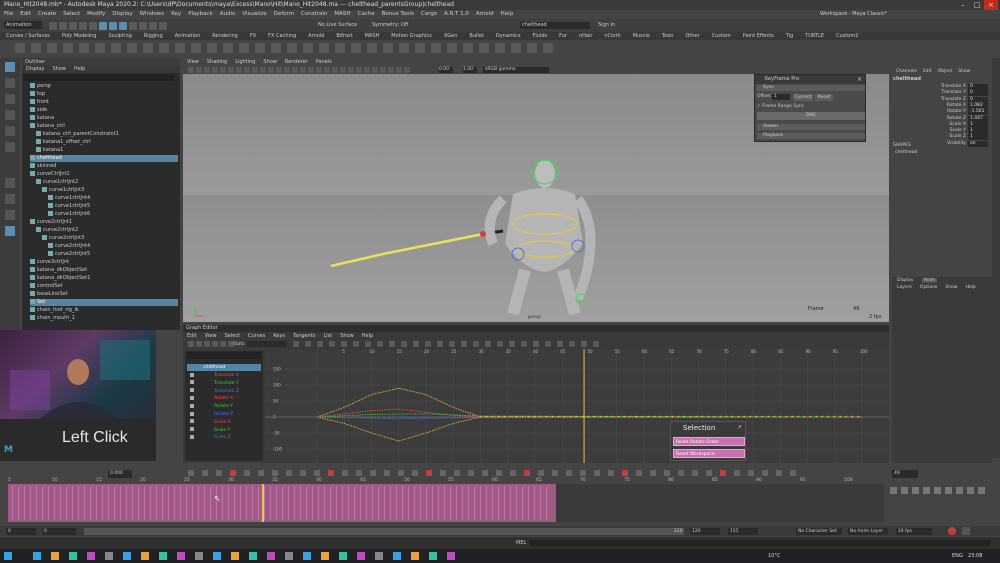  What do you see at coordinates (25, 14) in the screenshot?
I see `menu-item-edit: Edit` at bounding box center [25, 14].